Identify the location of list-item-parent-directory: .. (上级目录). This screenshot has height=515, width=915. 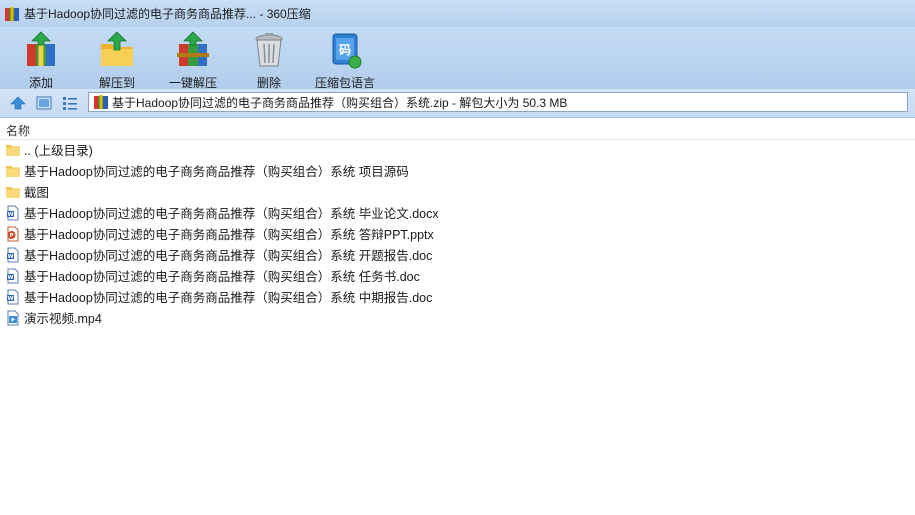
(457, 149).